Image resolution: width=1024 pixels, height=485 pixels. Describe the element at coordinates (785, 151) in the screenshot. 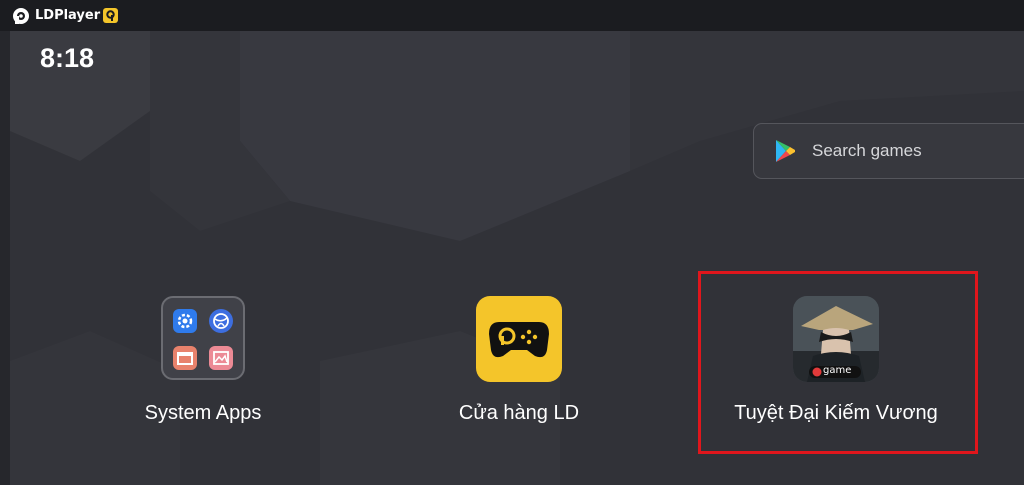

I see `play-store-icon` at that location.